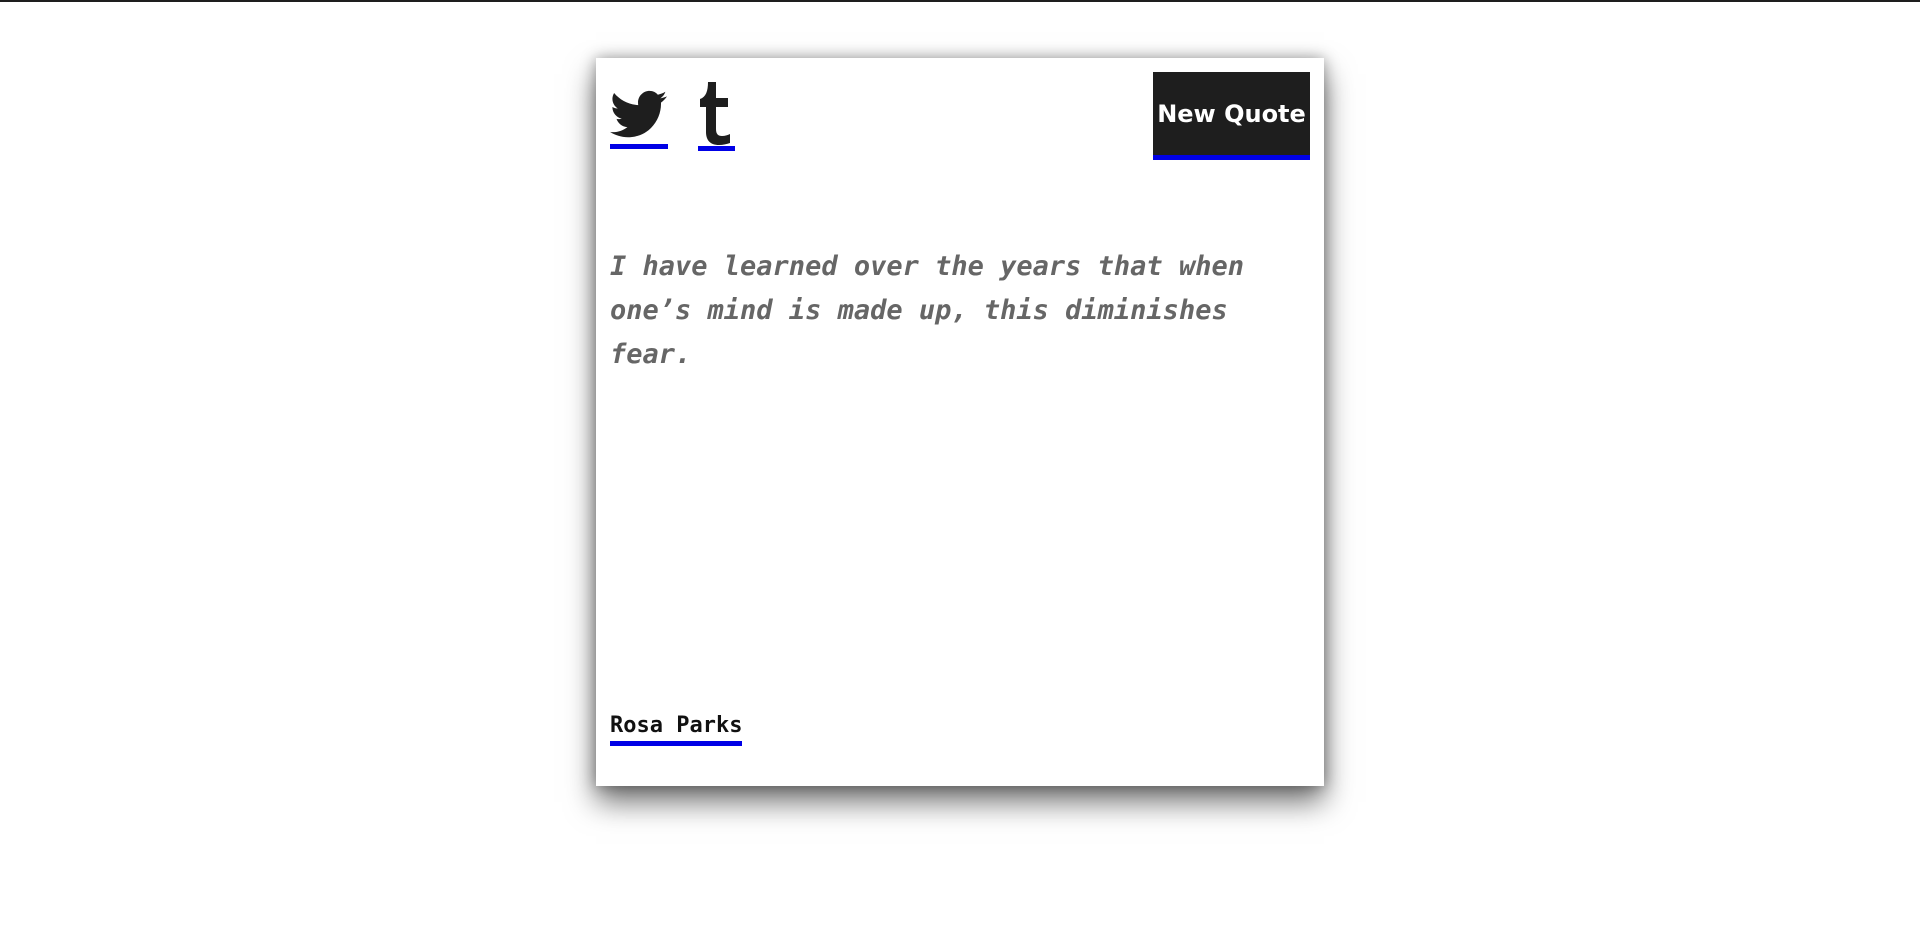  I want to click on tweet-quote-link, so click(639, 119).